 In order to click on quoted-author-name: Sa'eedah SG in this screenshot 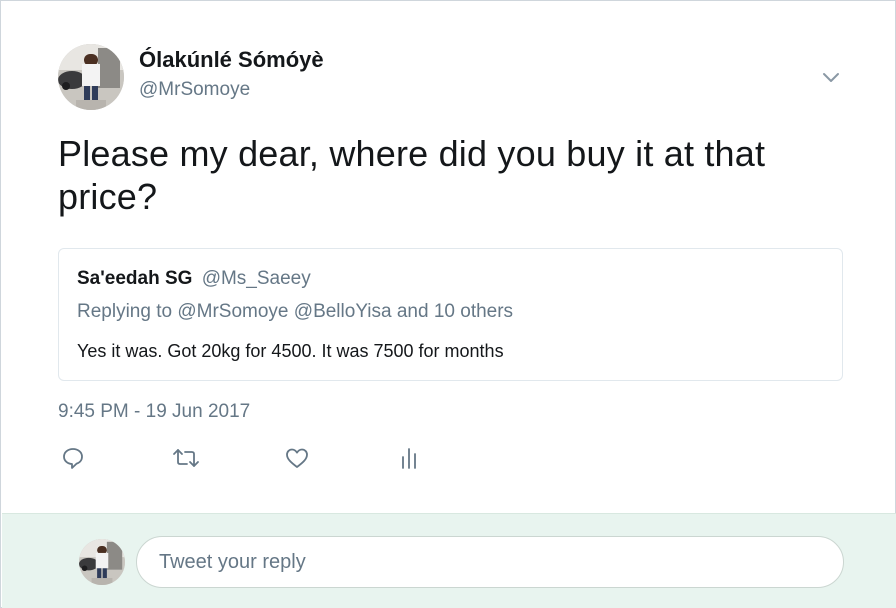, I will do `click(135, 278)`.